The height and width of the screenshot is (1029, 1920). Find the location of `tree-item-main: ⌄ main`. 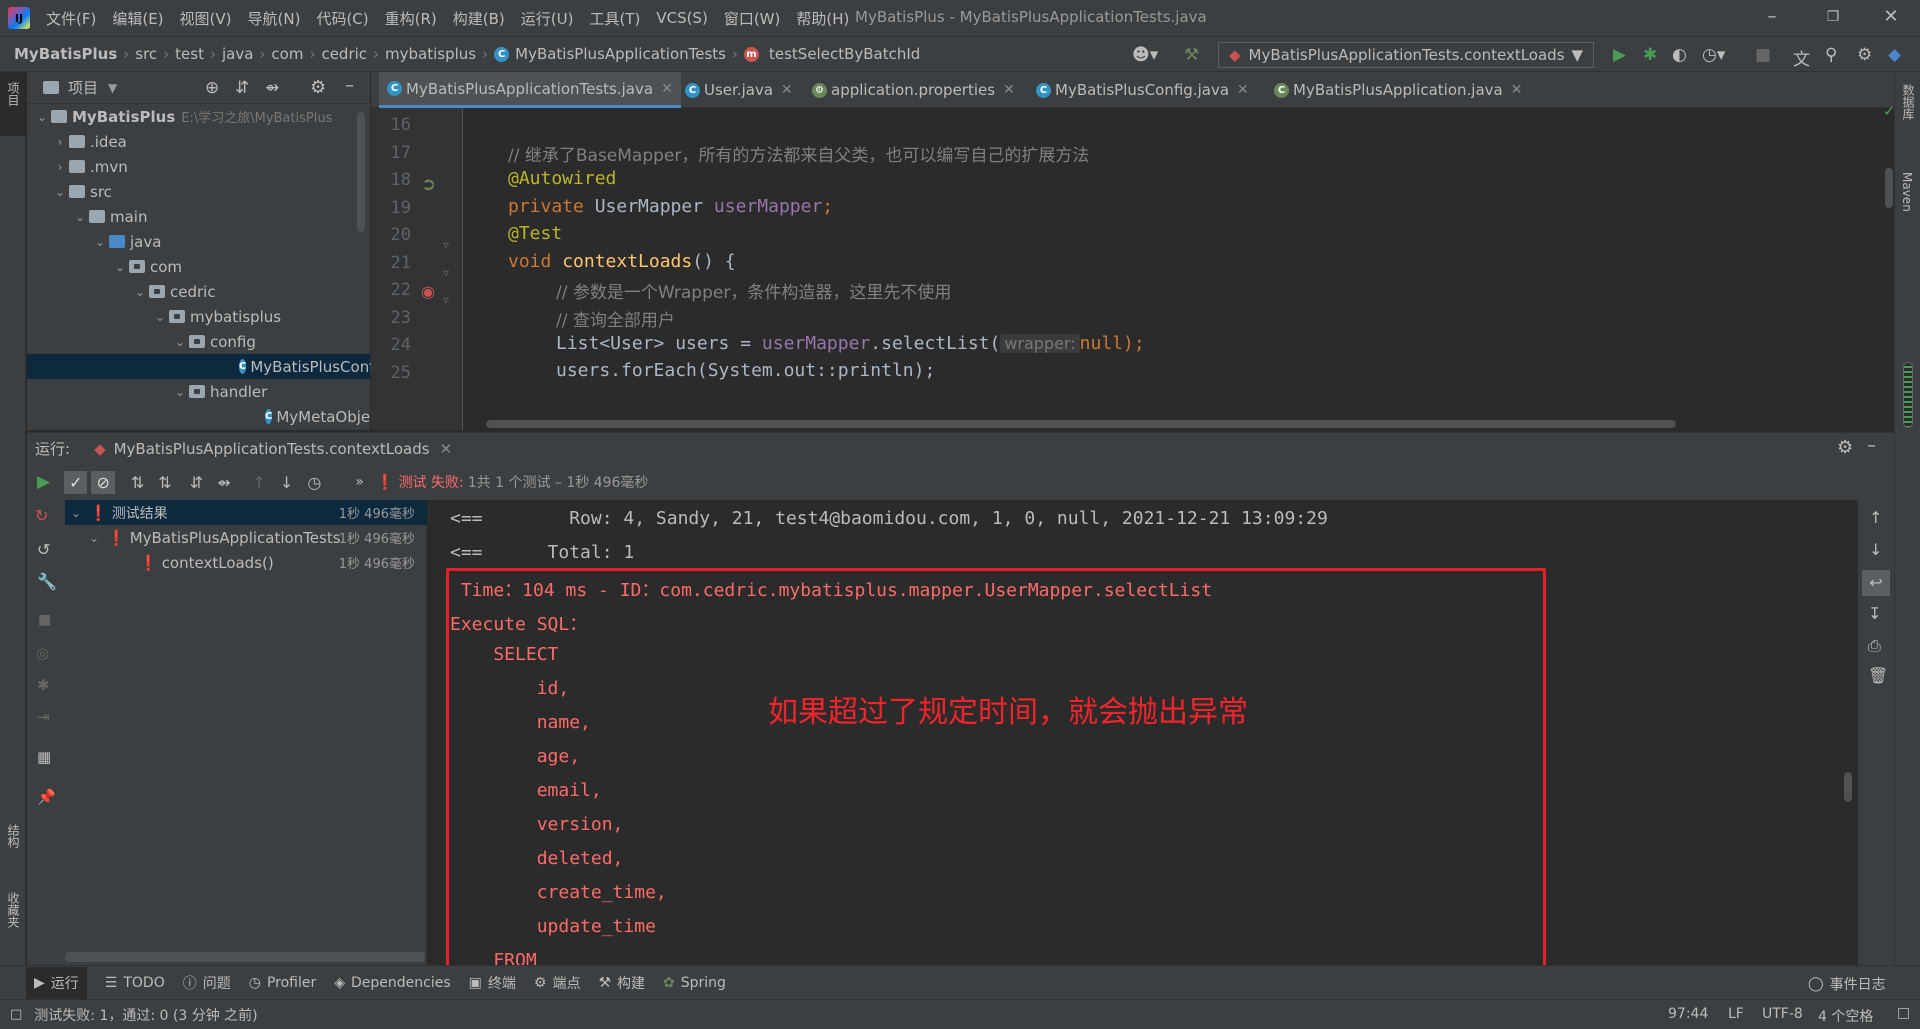

tree-item-main: ⌄ main is located at coordinates (109, 216).